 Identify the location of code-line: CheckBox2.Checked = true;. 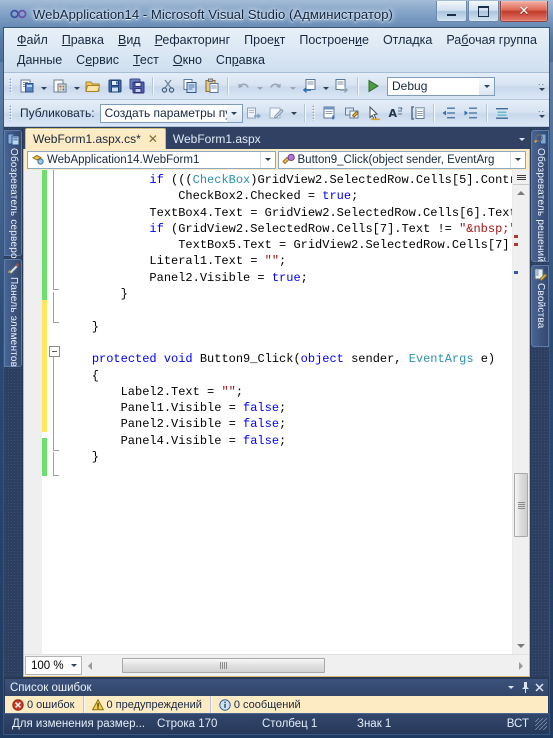
(286, 196).